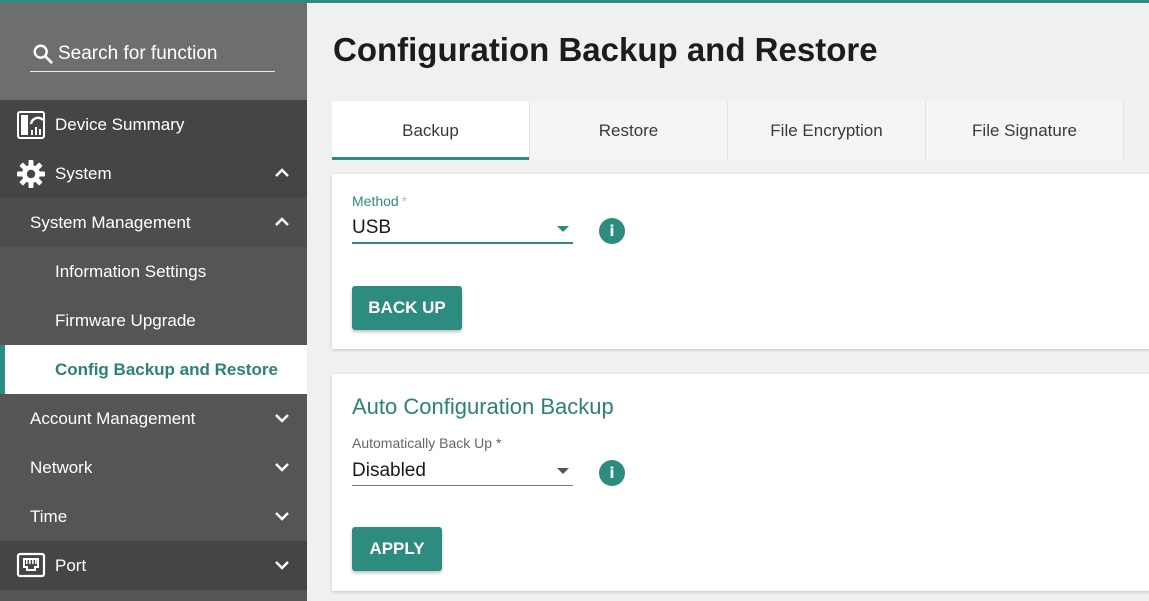  What do you see at coordinates (43, 54) in the screenshot?
I see `search-icon` at bounding box center [43, 54].